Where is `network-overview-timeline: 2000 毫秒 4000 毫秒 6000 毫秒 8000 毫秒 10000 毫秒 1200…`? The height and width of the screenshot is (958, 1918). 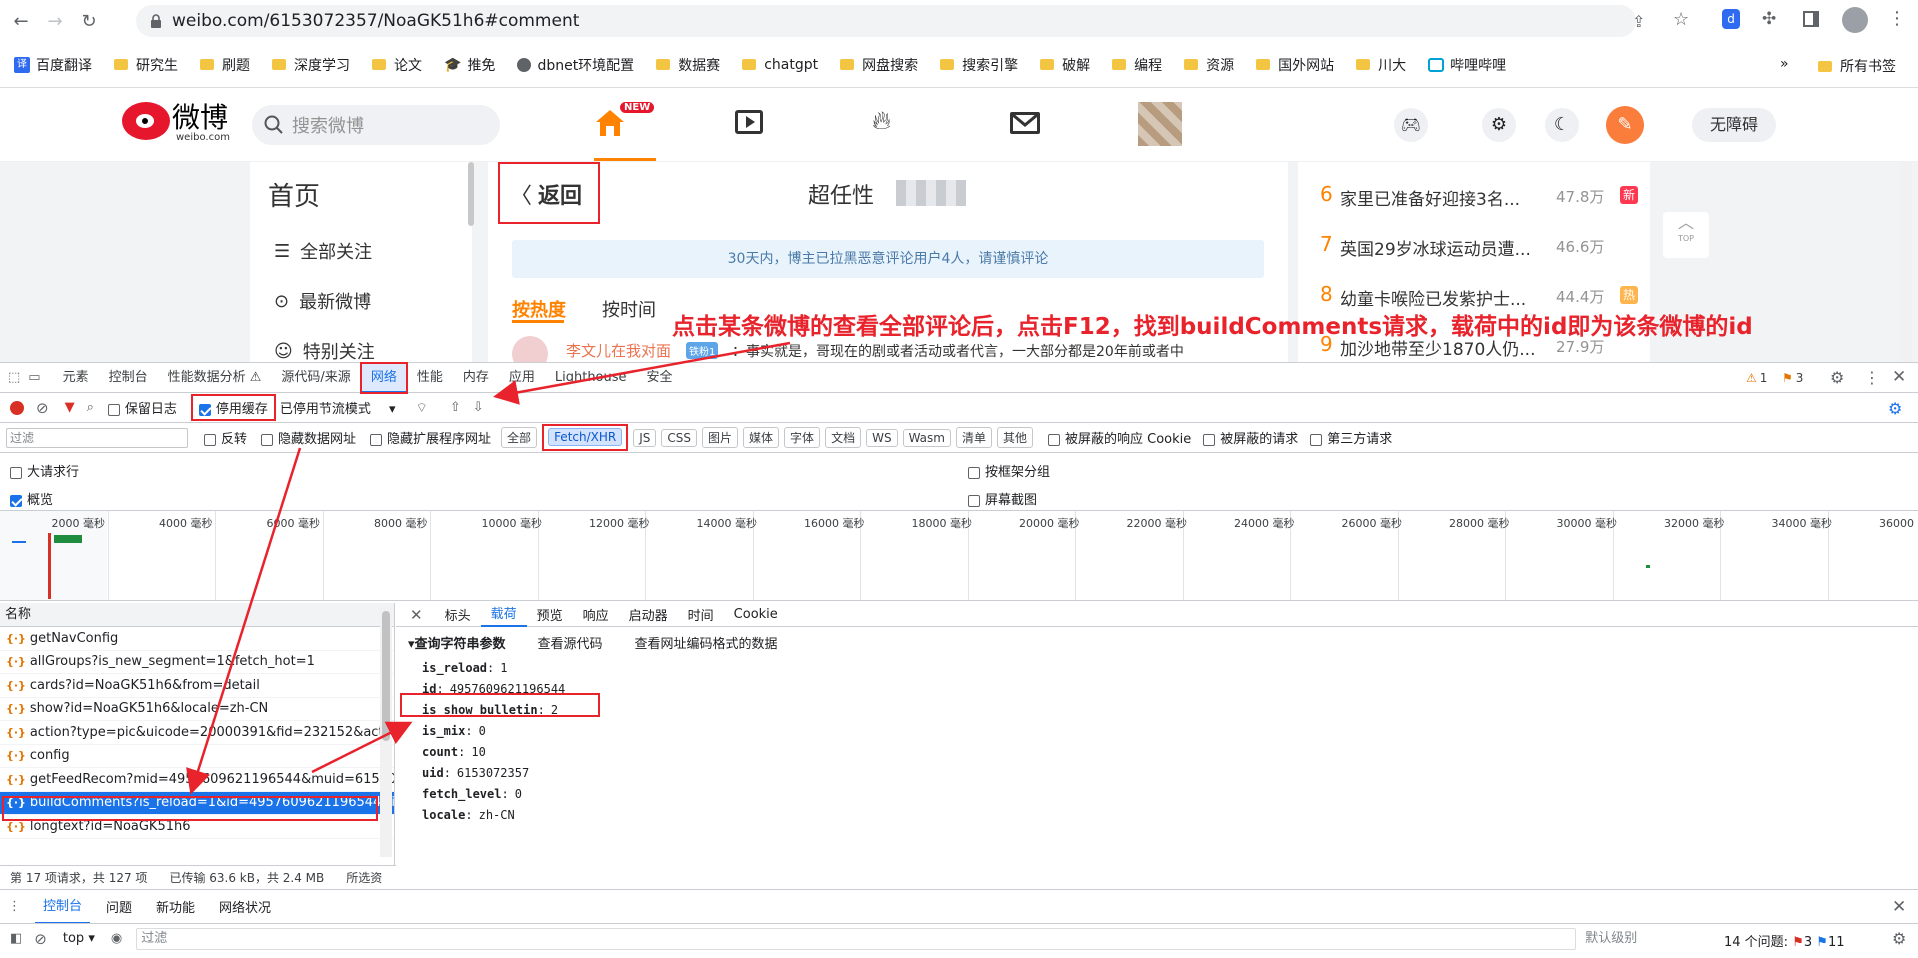 network-overview-timeline: 2000 毫秒 4000 毫秒 6000 毫秒 8000 毫秒 10000 毫秒 1200… is located at coordinates (959, 556).